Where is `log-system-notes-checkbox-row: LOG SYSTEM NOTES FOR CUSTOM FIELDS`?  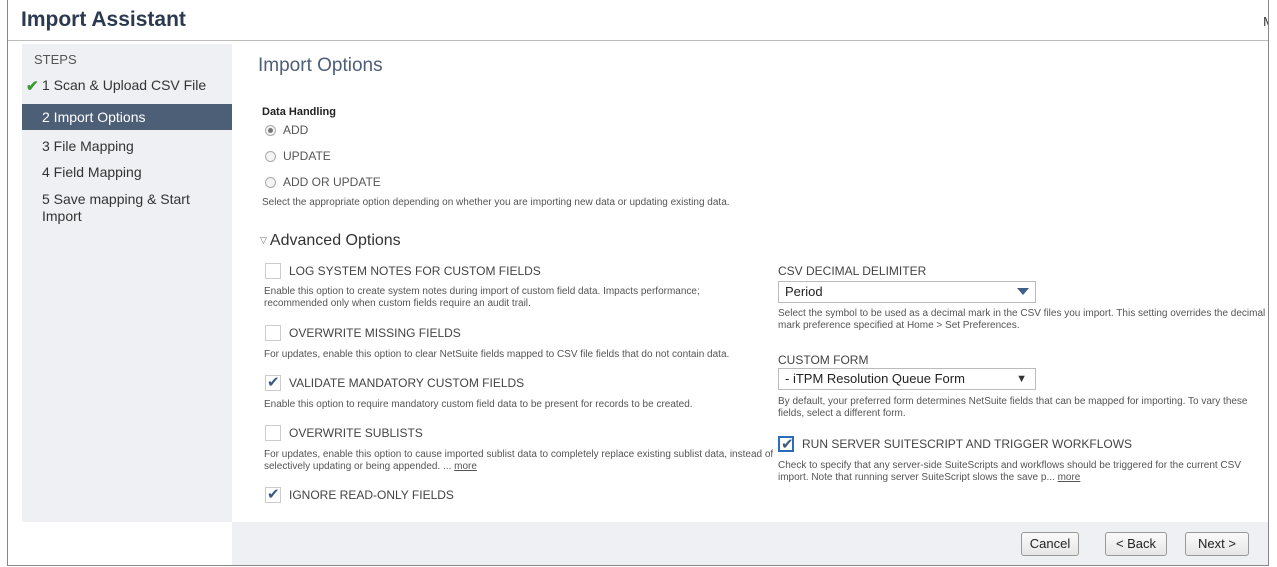
log-system-notes-checkbox-row: LOG SYSTEM NOTES FOR CUSTOM FIELDS is located at coordinates (403, 271).